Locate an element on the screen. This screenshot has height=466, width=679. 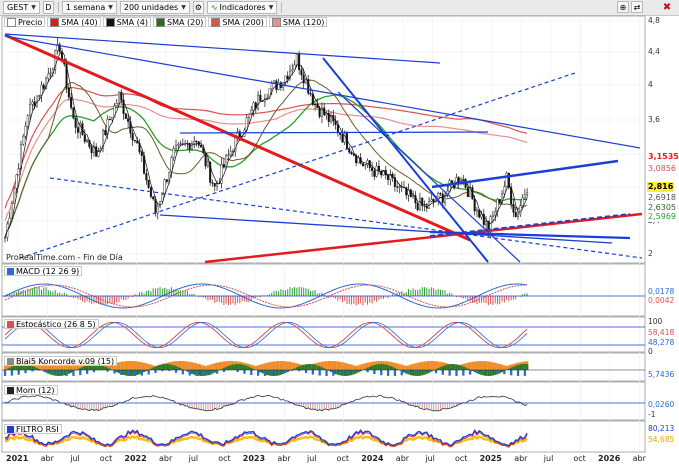
legend-label: SMA (4) is located at coordinates (132, 22).